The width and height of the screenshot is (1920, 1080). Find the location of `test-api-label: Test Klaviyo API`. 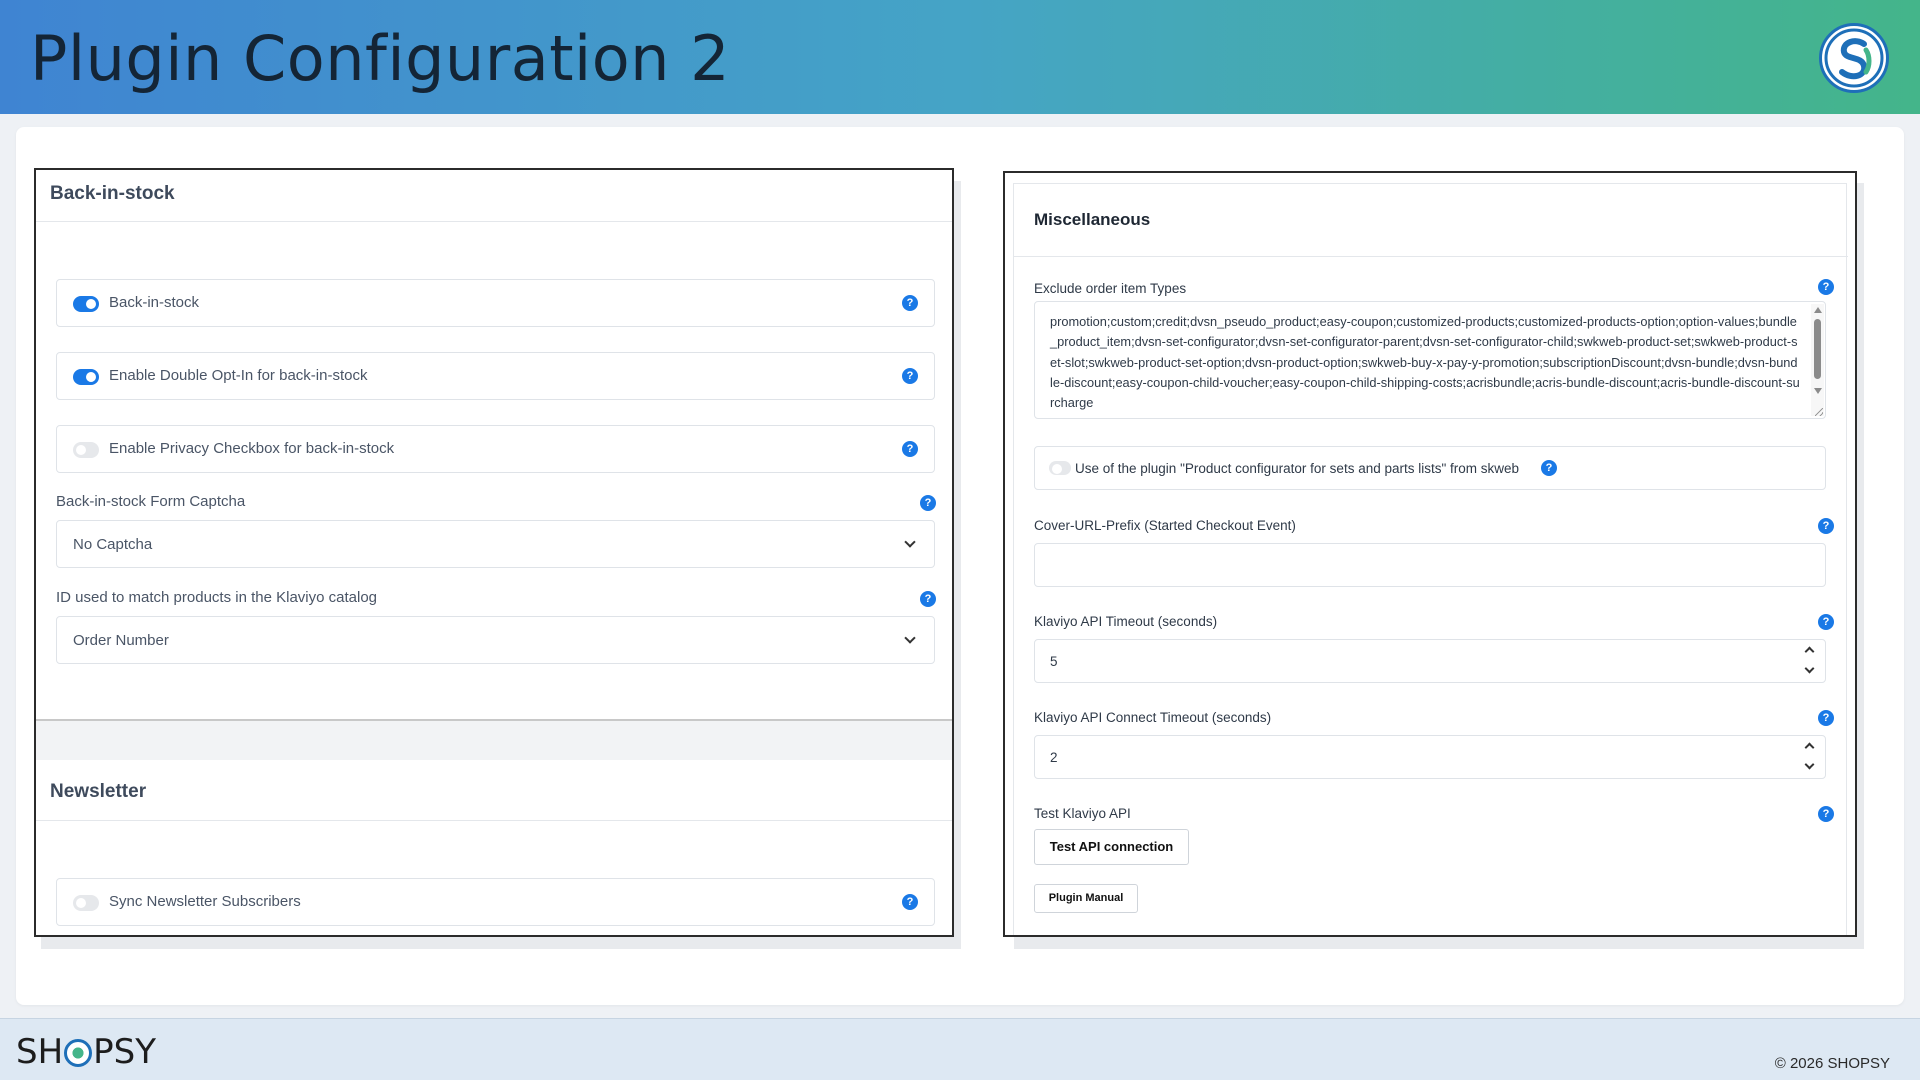

test-api-label: Test Klaviyo API is located at coordinates (1082, 813).